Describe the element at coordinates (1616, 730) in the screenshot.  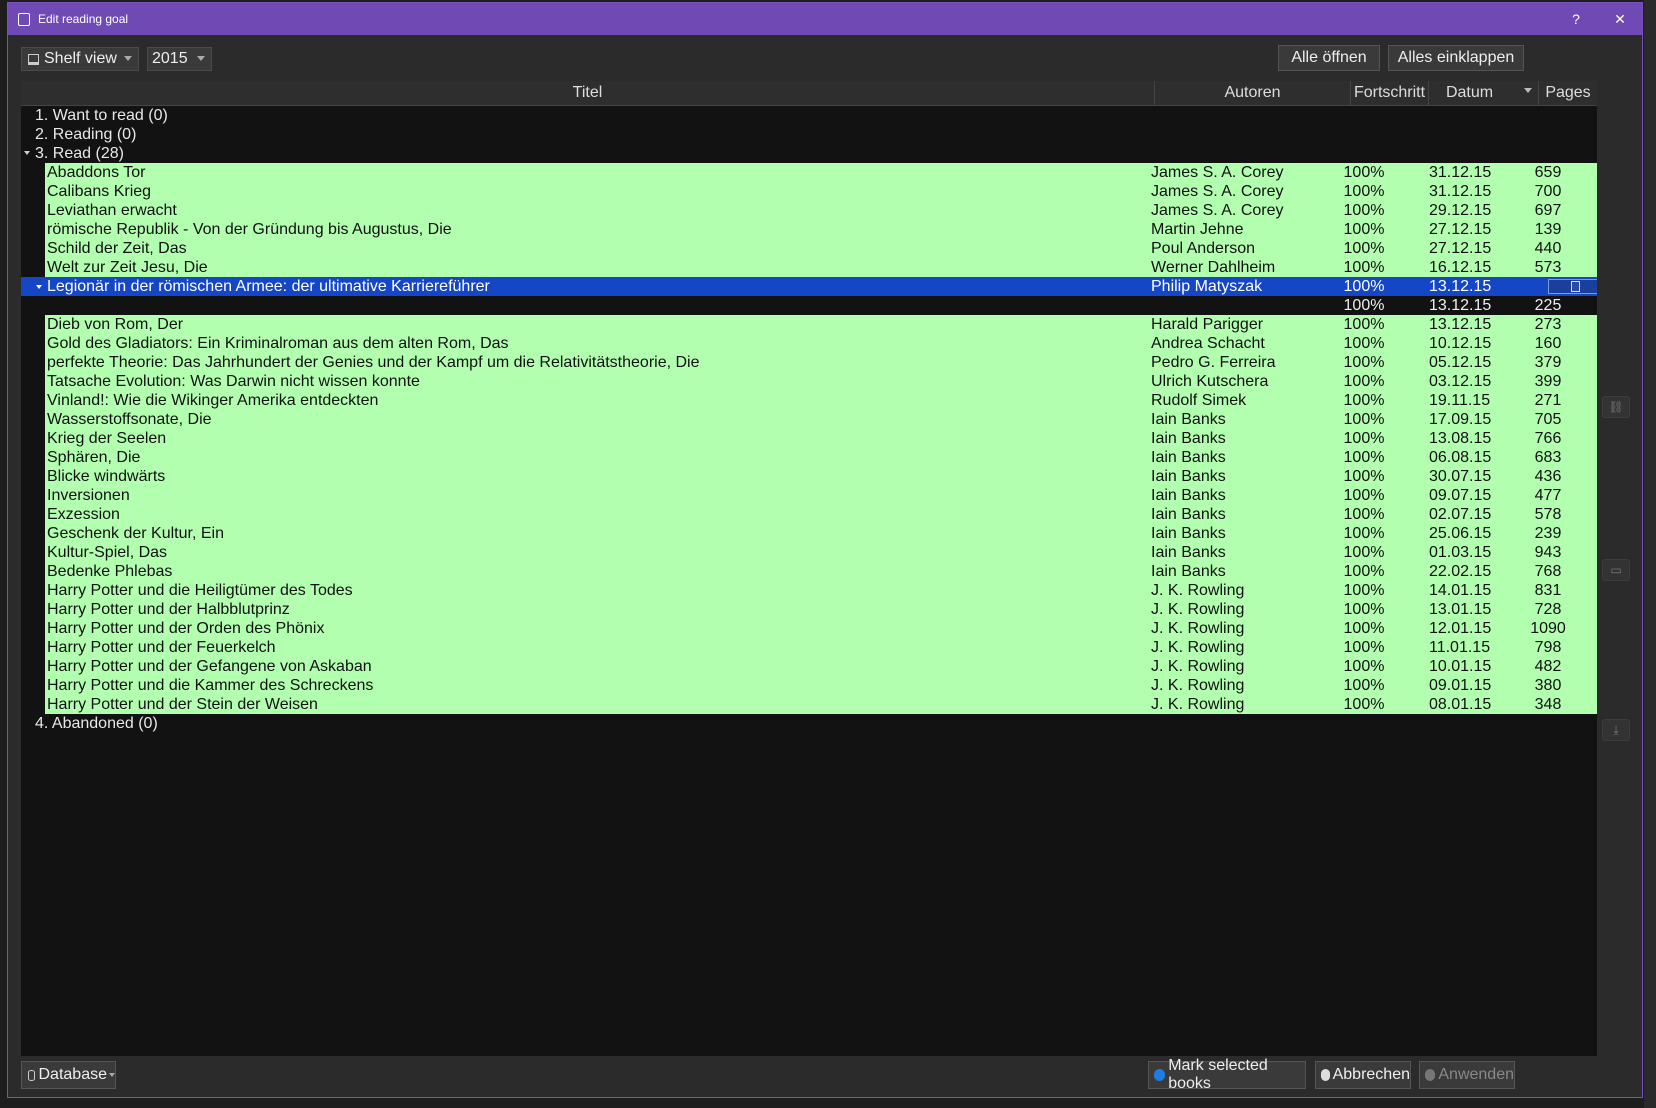
I see `move-down-icon: ⤓` at that location.